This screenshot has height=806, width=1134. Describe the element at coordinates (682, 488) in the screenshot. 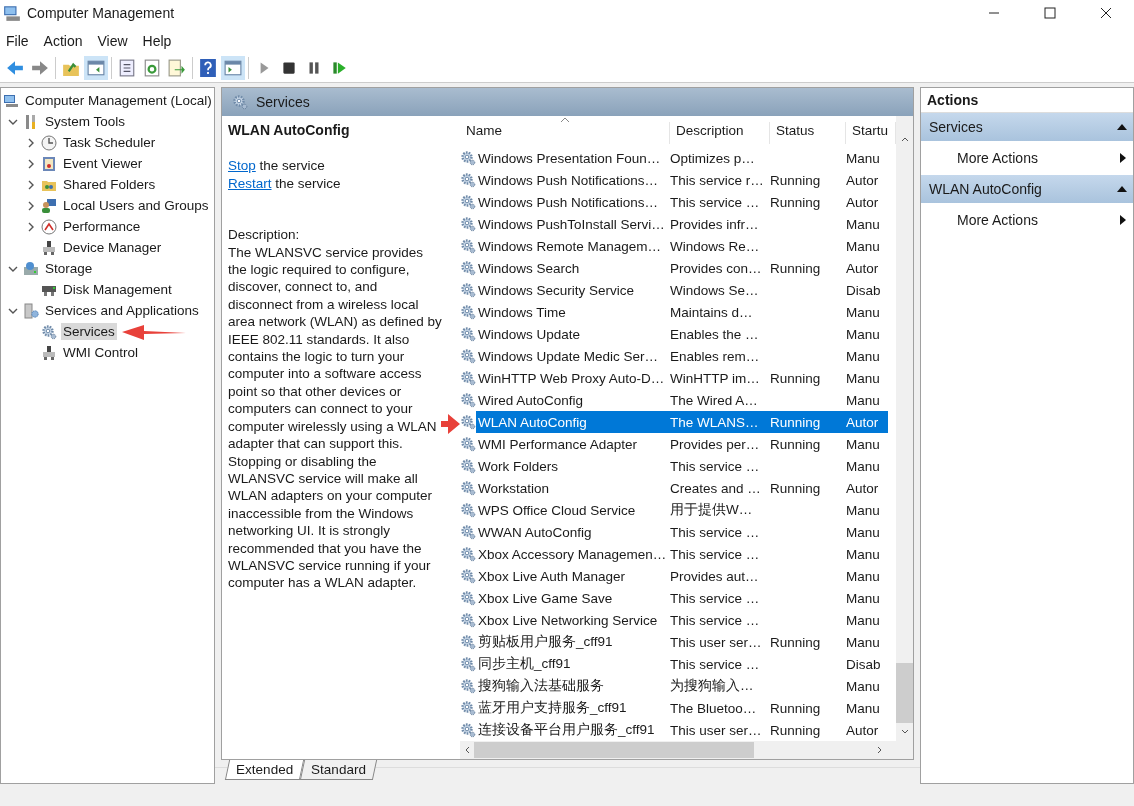

I see `table-row: Workstation Creates and … Running Autor` at that location.